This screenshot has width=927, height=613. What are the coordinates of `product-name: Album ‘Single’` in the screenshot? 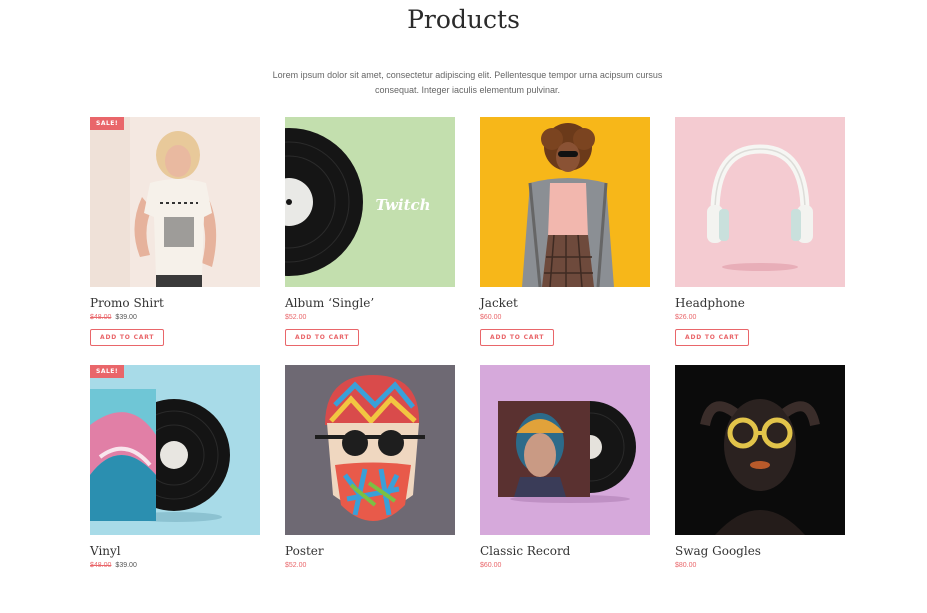 It's located at (370, 303).